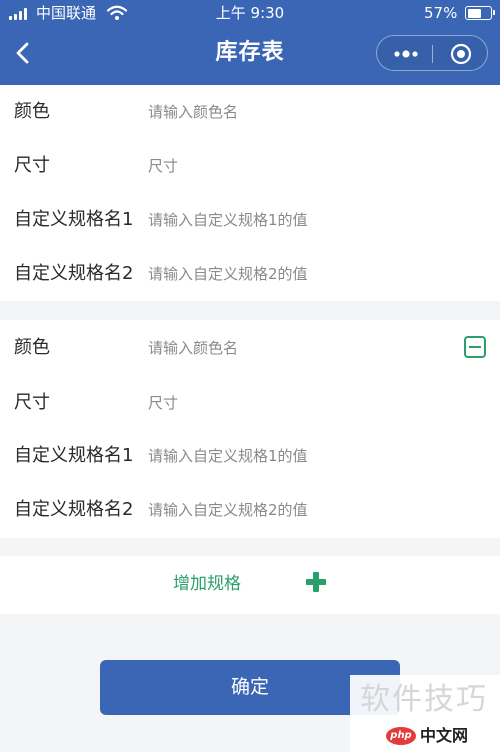  I want to click on watermark-site-name: 中文网, so click(444, 735).